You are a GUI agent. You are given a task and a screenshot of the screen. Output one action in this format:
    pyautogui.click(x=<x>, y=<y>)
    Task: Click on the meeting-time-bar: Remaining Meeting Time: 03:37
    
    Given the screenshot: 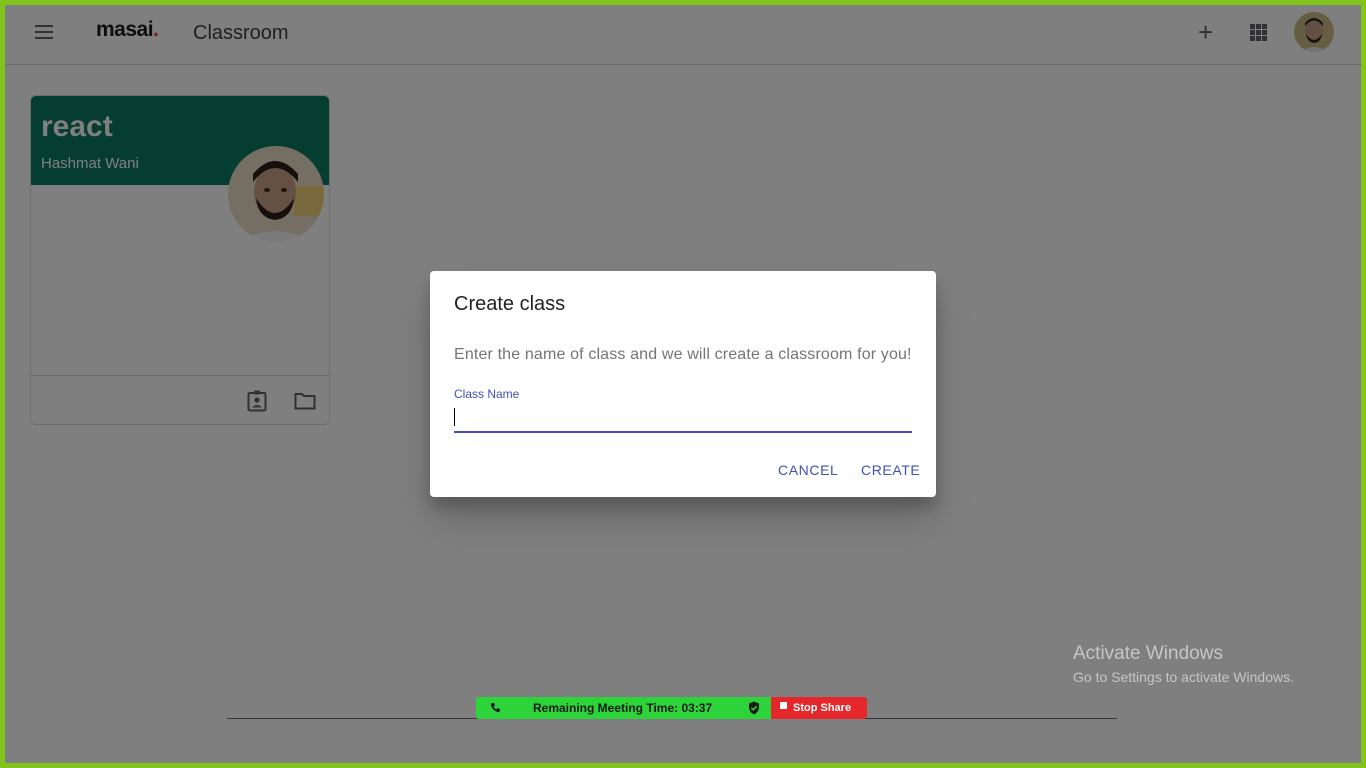 What is the action you would take?
    pyautogui.click(x=623, y=708)
    